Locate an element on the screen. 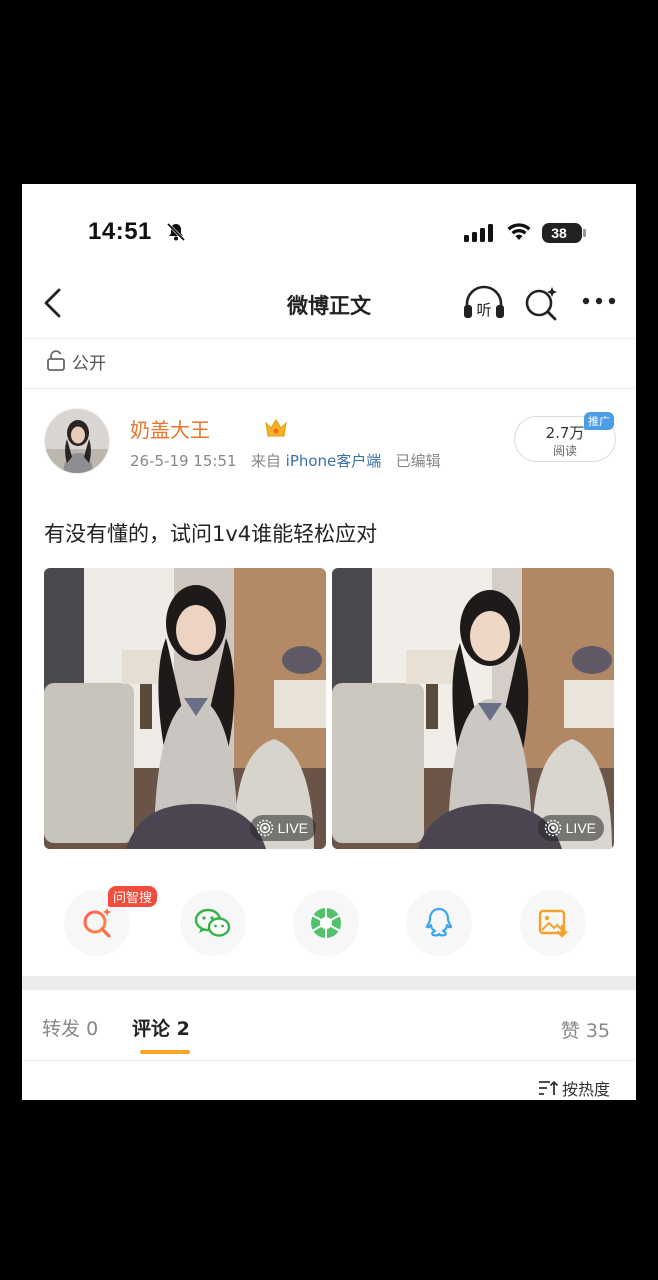  post-source: iPhone客户端 is located at coordinates (334, 461).